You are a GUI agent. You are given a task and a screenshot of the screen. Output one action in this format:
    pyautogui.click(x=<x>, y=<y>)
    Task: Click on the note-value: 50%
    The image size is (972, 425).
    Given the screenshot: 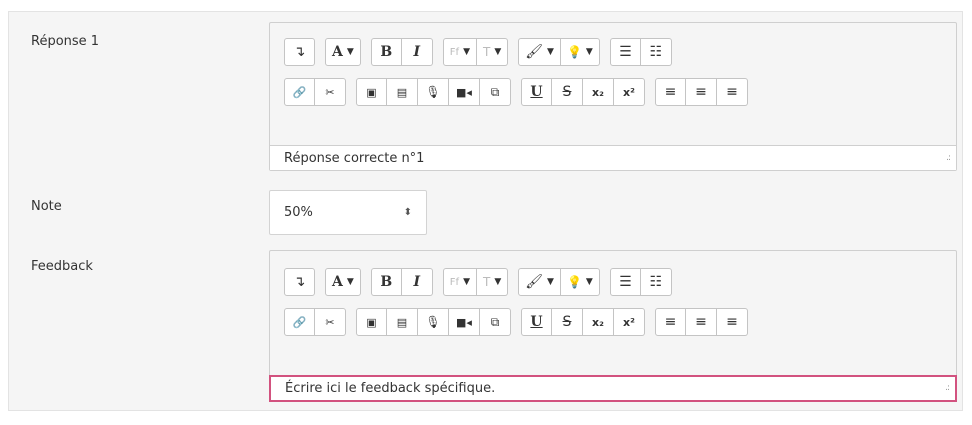 What is the action you would take?
    pyautogui.click(x=298, y=212)
    